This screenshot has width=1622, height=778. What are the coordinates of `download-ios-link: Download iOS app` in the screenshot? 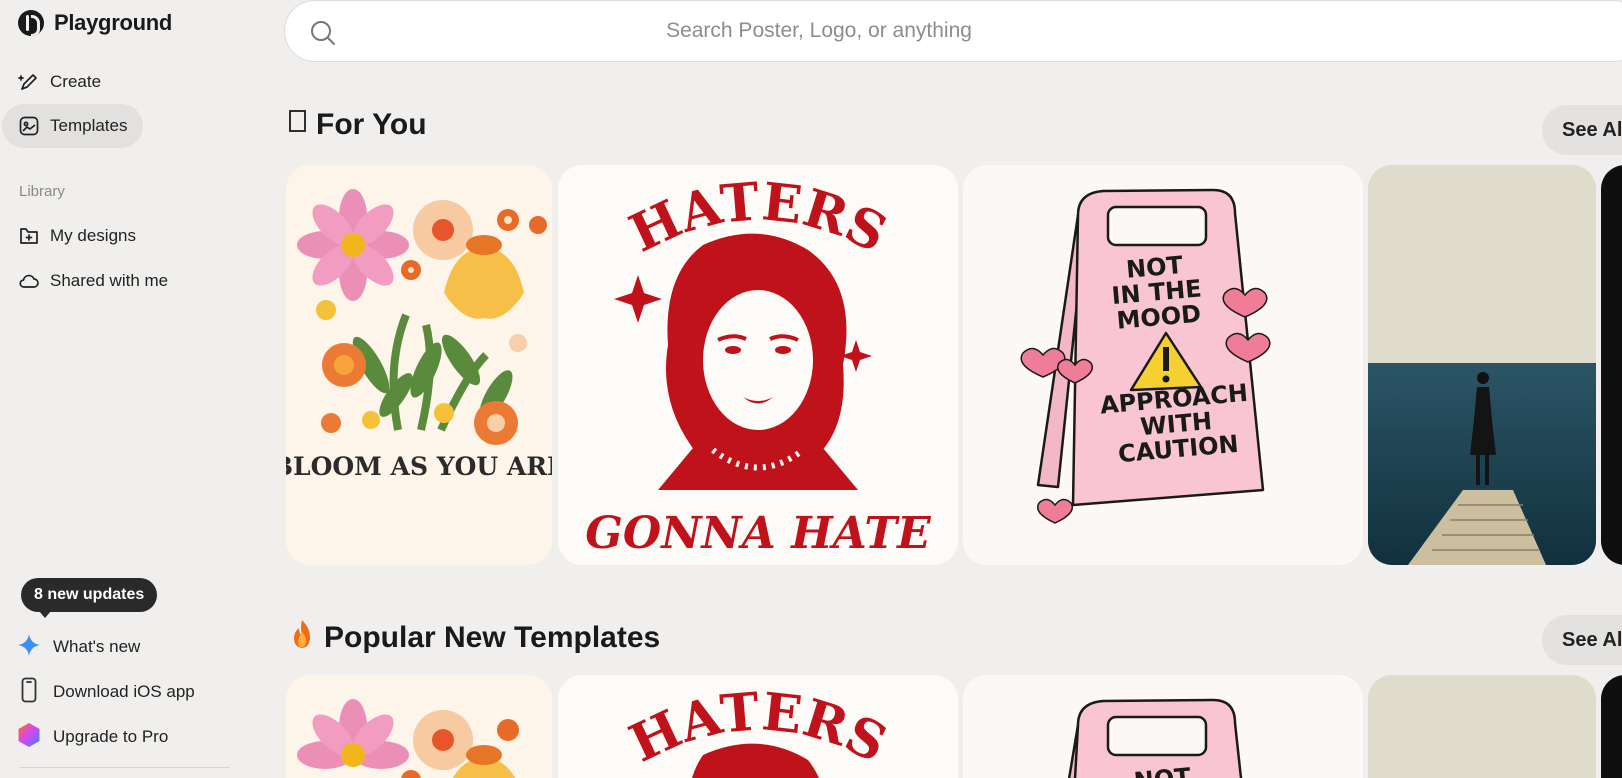 It's located at (105, 692).